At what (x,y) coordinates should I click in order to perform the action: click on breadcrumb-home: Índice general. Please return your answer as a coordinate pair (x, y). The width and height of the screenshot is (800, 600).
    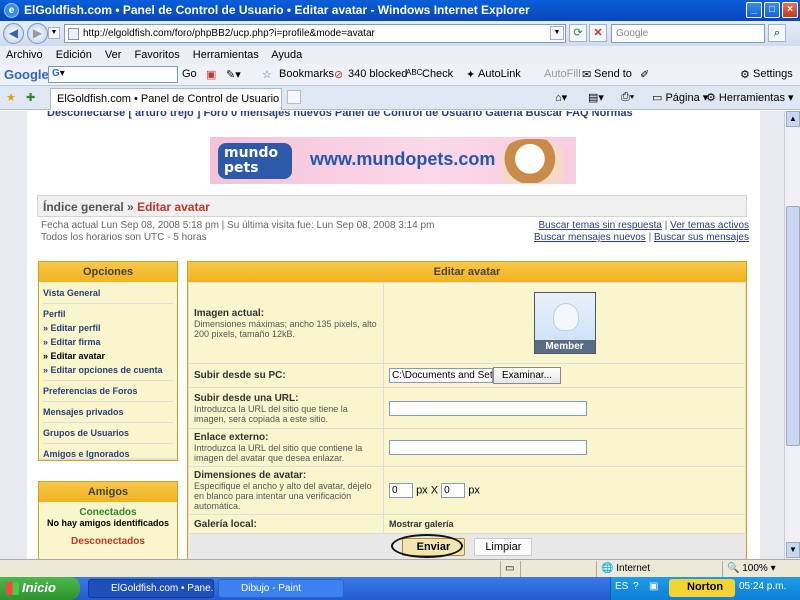
    Looking at the image, I should click on (83, 207).